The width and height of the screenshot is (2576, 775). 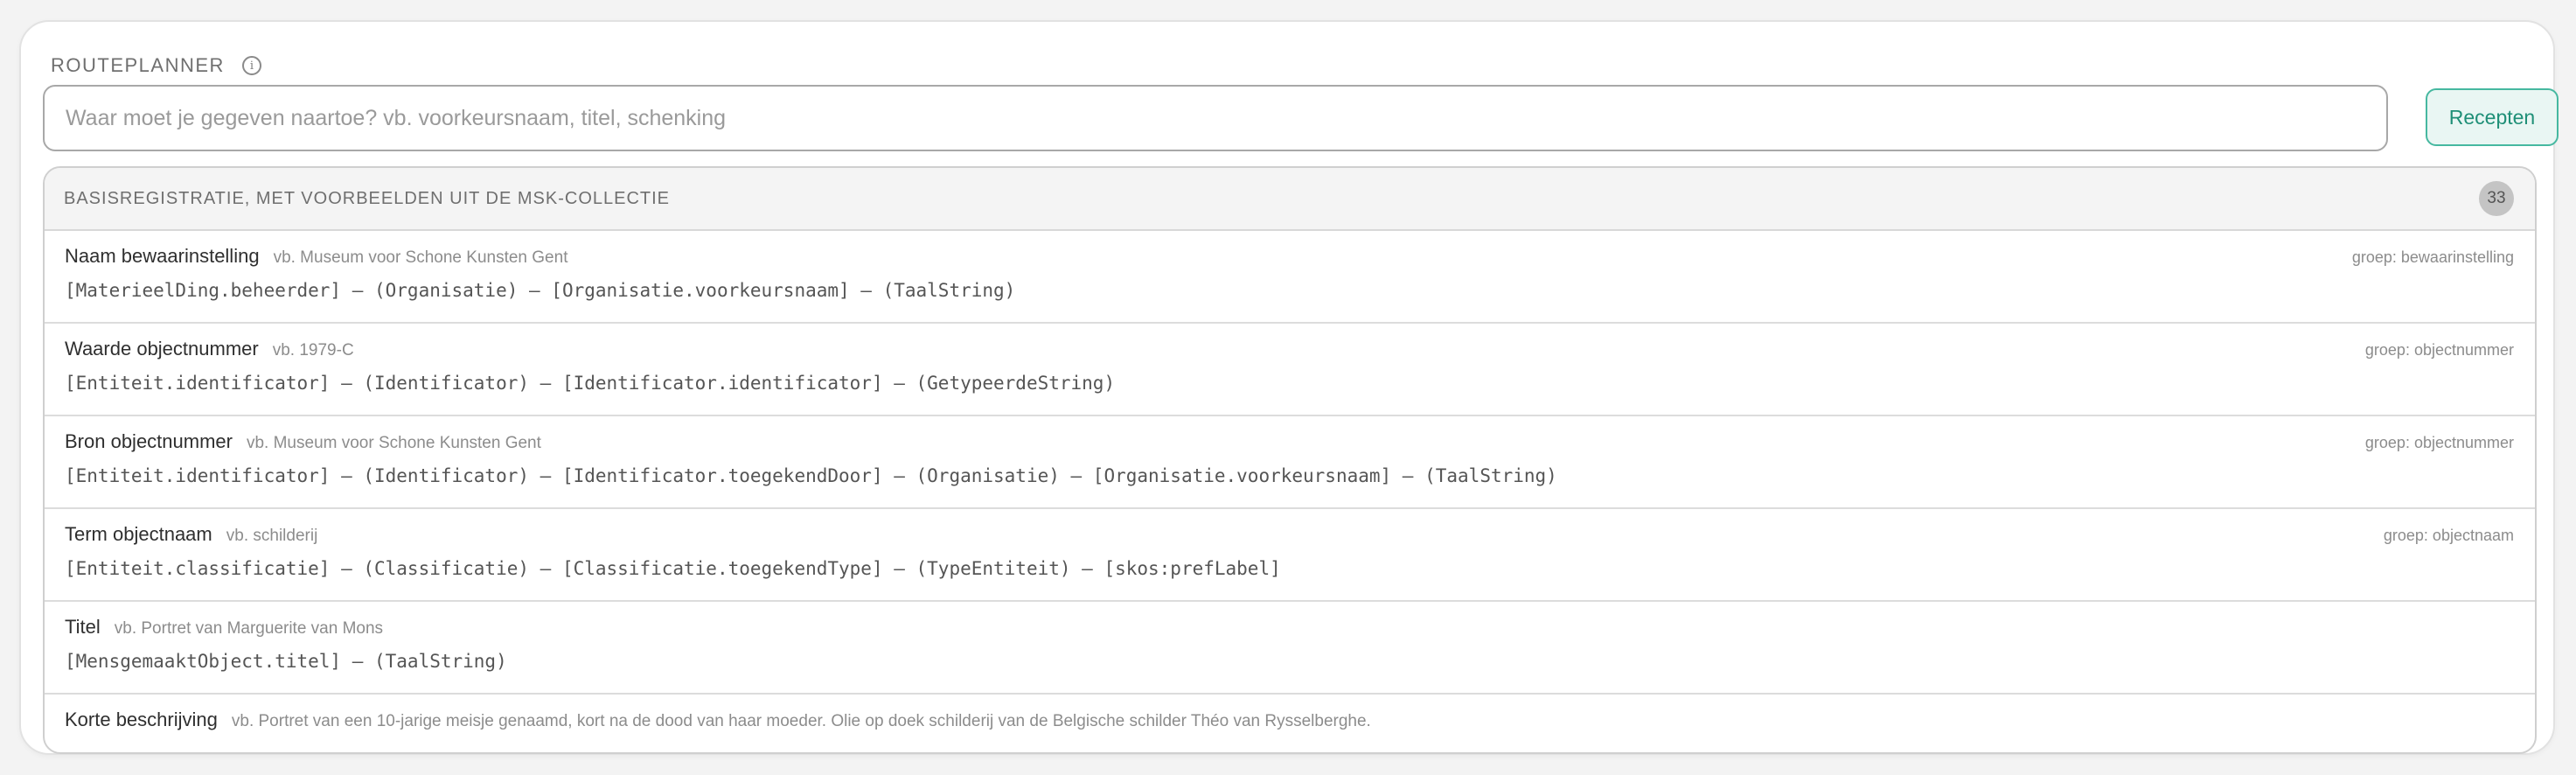 What do you see at coordinates (138, 534) in the screenshot?
I see `row-title: Term objectnaam` at bounding box center [138, 534].